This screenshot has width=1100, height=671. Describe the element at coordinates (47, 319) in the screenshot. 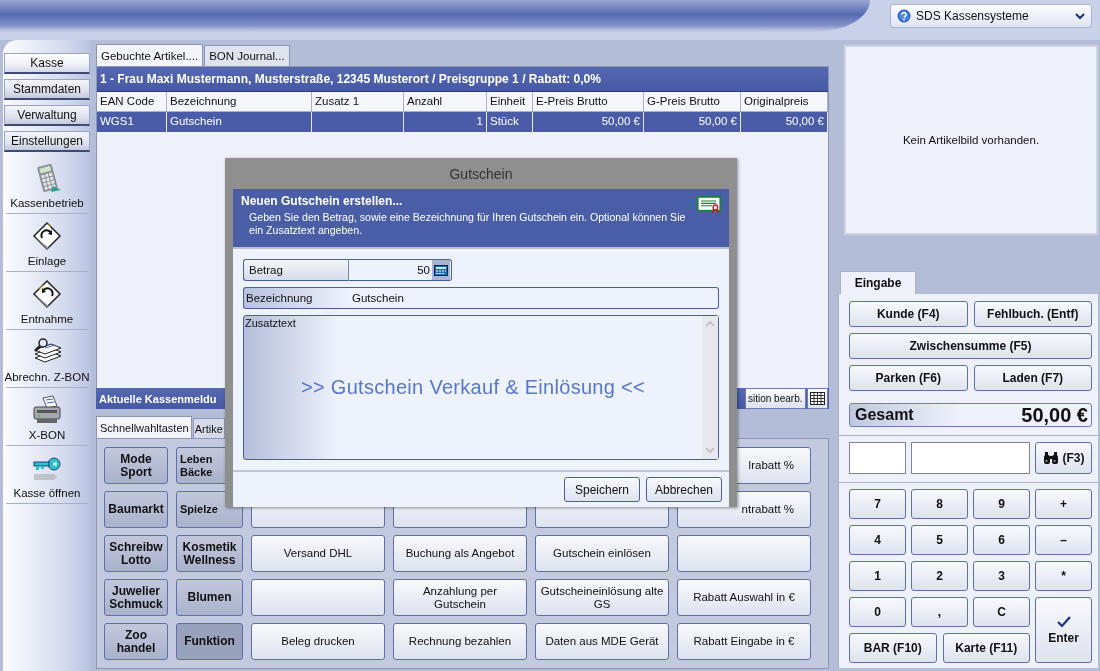

I see `sidebar-item: Entnahme` at that location.